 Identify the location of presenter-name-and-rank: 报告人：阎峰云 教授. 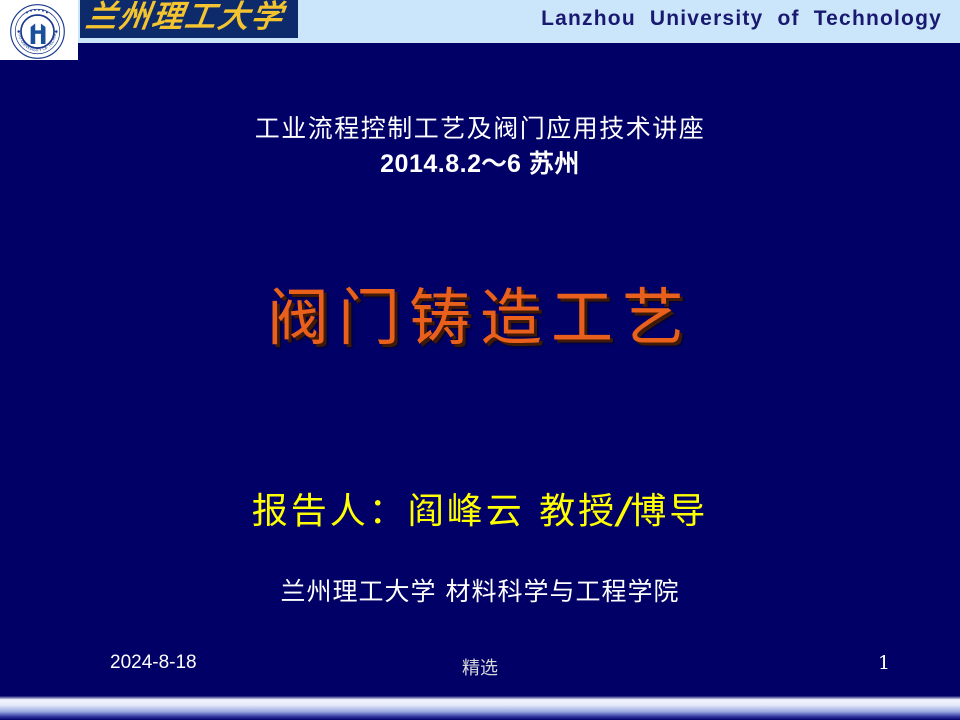
(434, 511).